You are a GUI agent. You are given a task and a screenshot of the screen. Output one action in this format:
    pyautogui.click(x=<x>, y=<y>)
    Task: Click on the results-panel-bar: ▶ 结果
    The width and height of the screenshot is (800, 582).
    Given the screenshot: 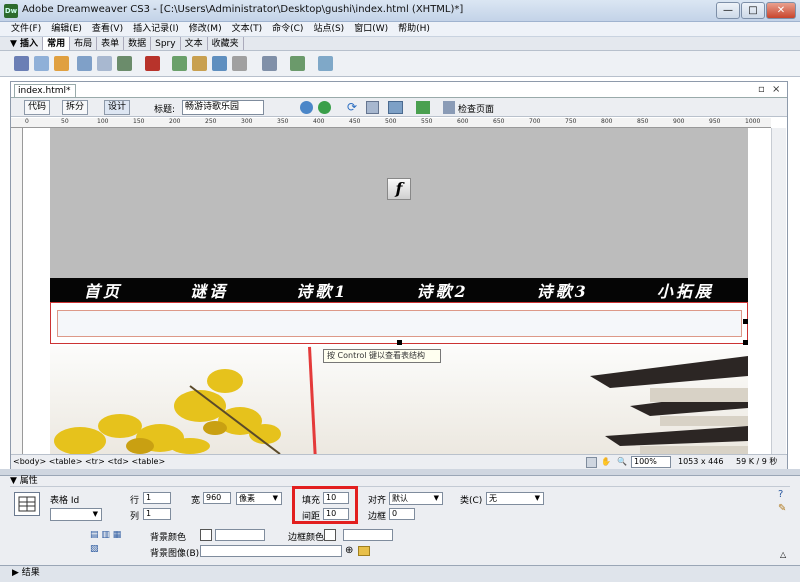 What is the action you would take?
    pyautogui.click(x=400, y=573)
    